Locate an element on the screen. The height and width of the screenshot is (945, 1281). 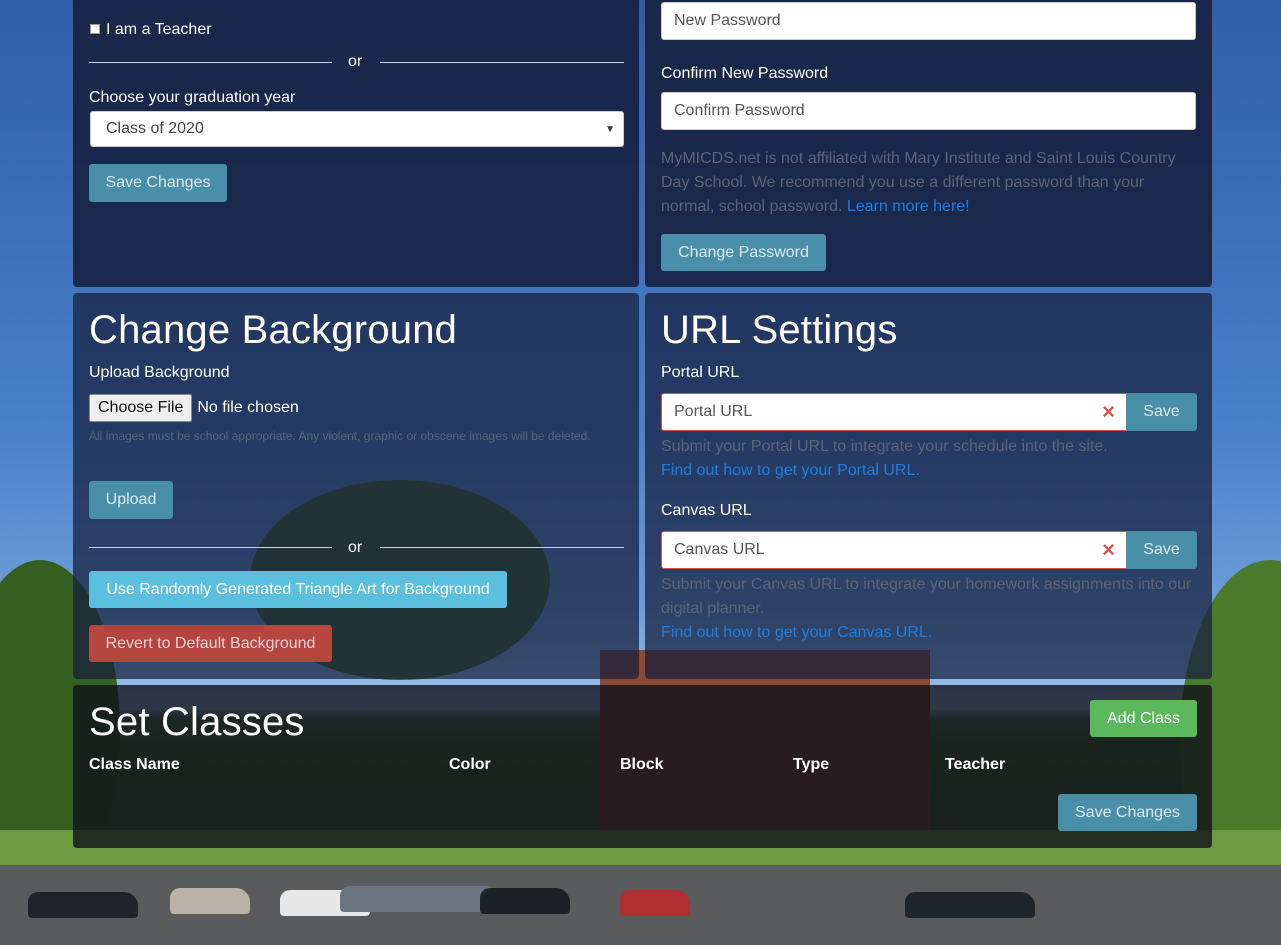
confirm-password-input: Confirm Password is located at coordinates (928, 111).